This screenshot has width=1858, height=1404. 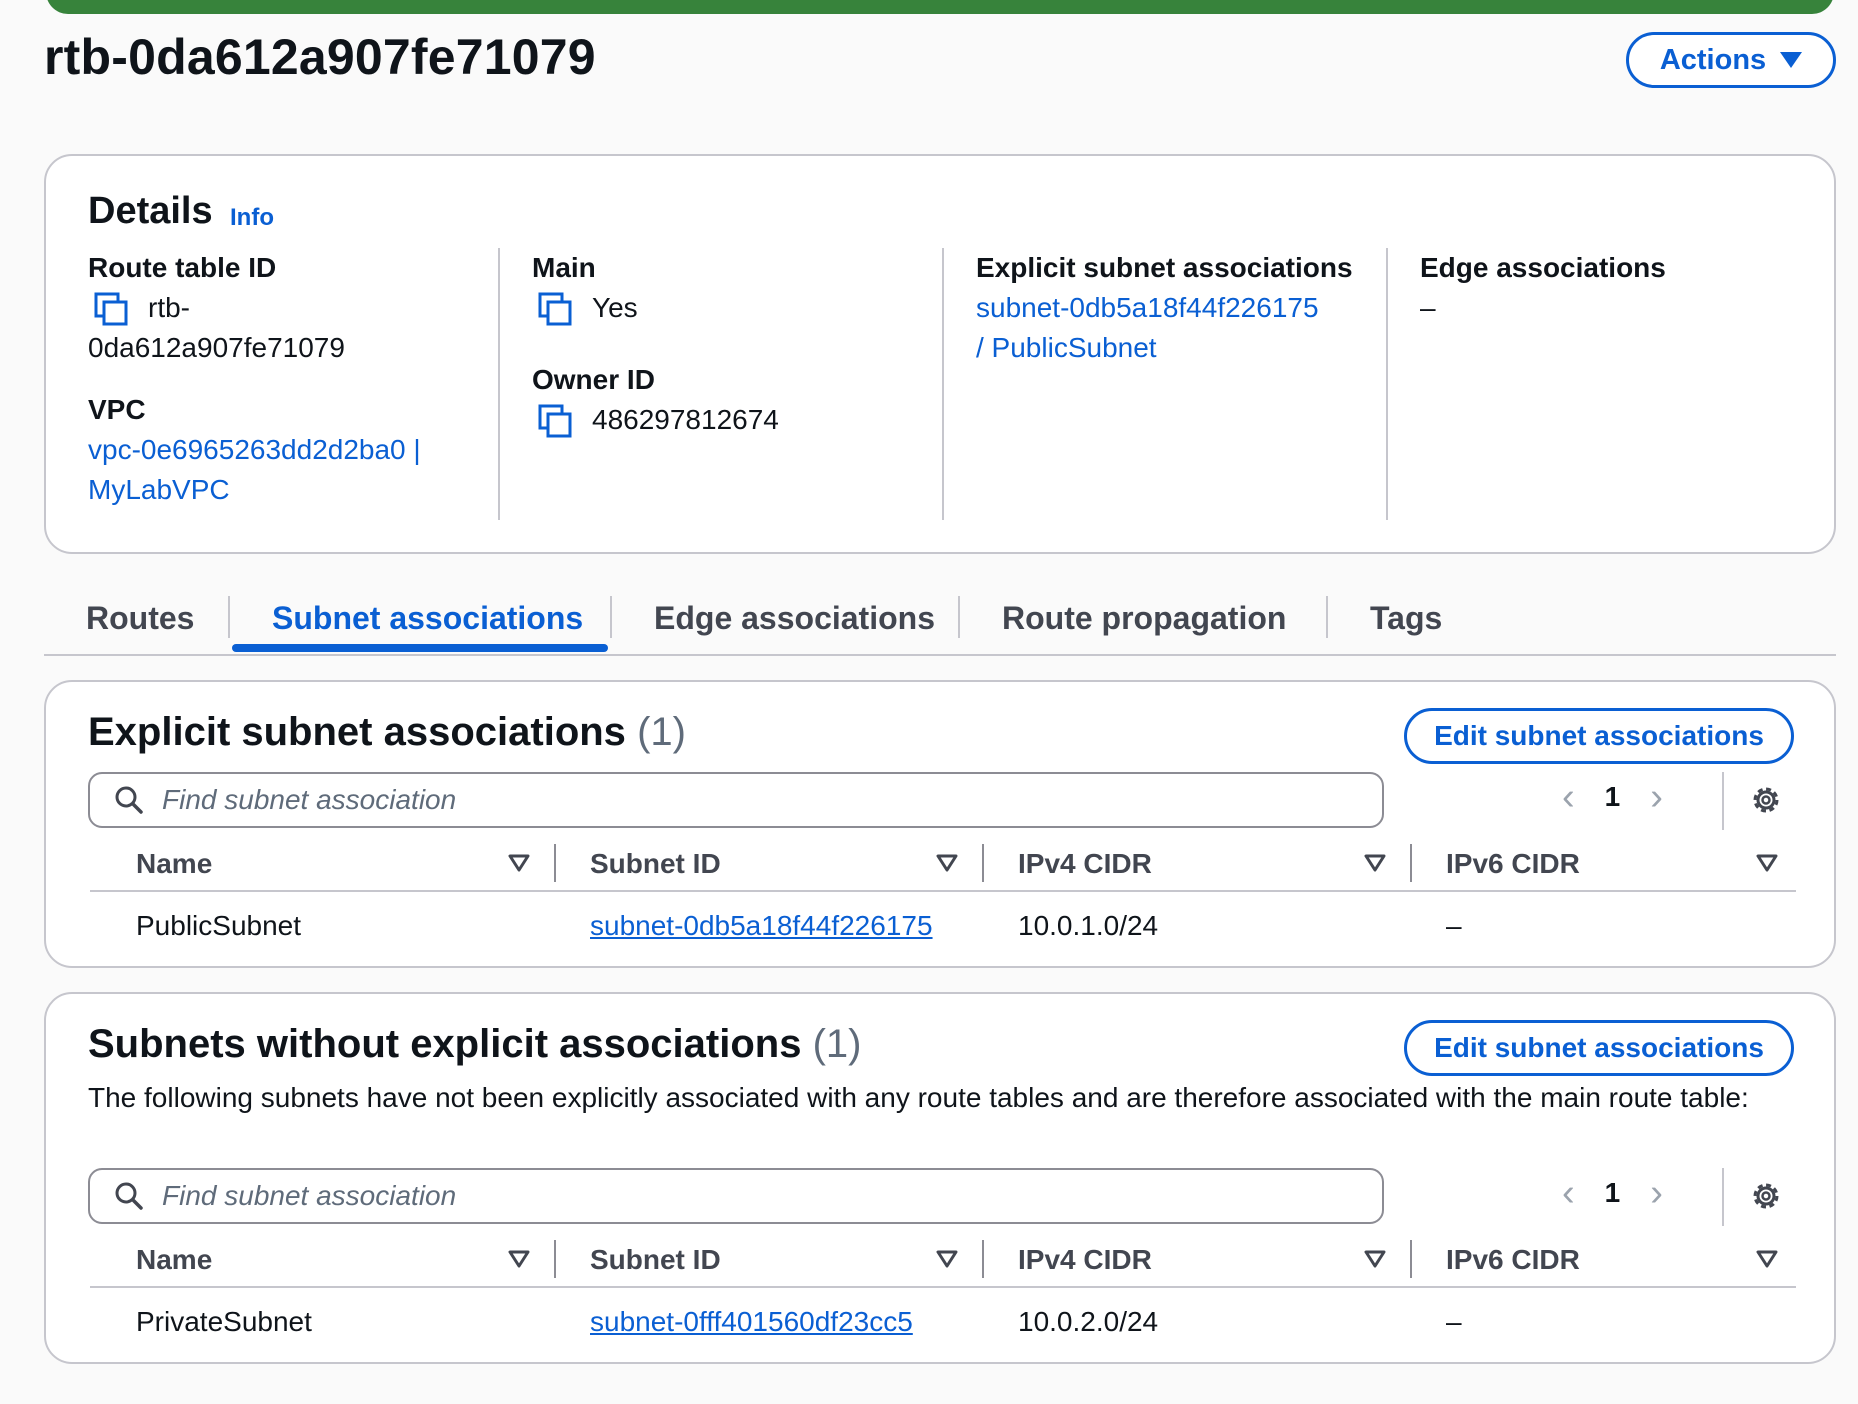 What do you see at coordinates (1176, 348) in the screenshot?
I see `explicit-association-link-cont: / PublicSubnet` at bounding box center [1176, 348].